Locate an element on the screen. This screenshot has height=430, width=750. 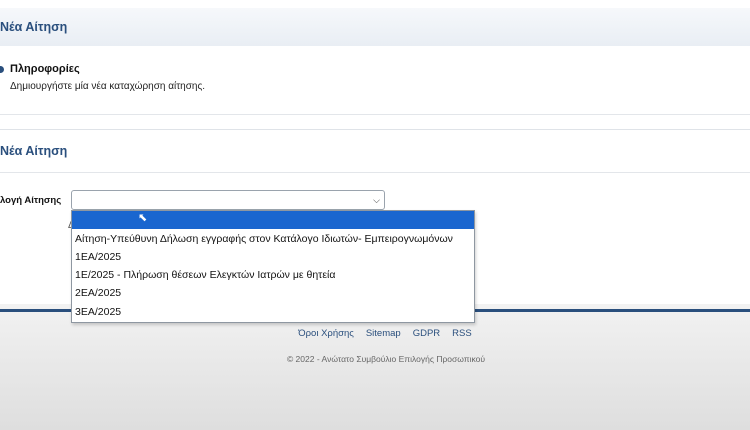
dropdown-option-empty: ⬉ is located at coordinates (273, 220).